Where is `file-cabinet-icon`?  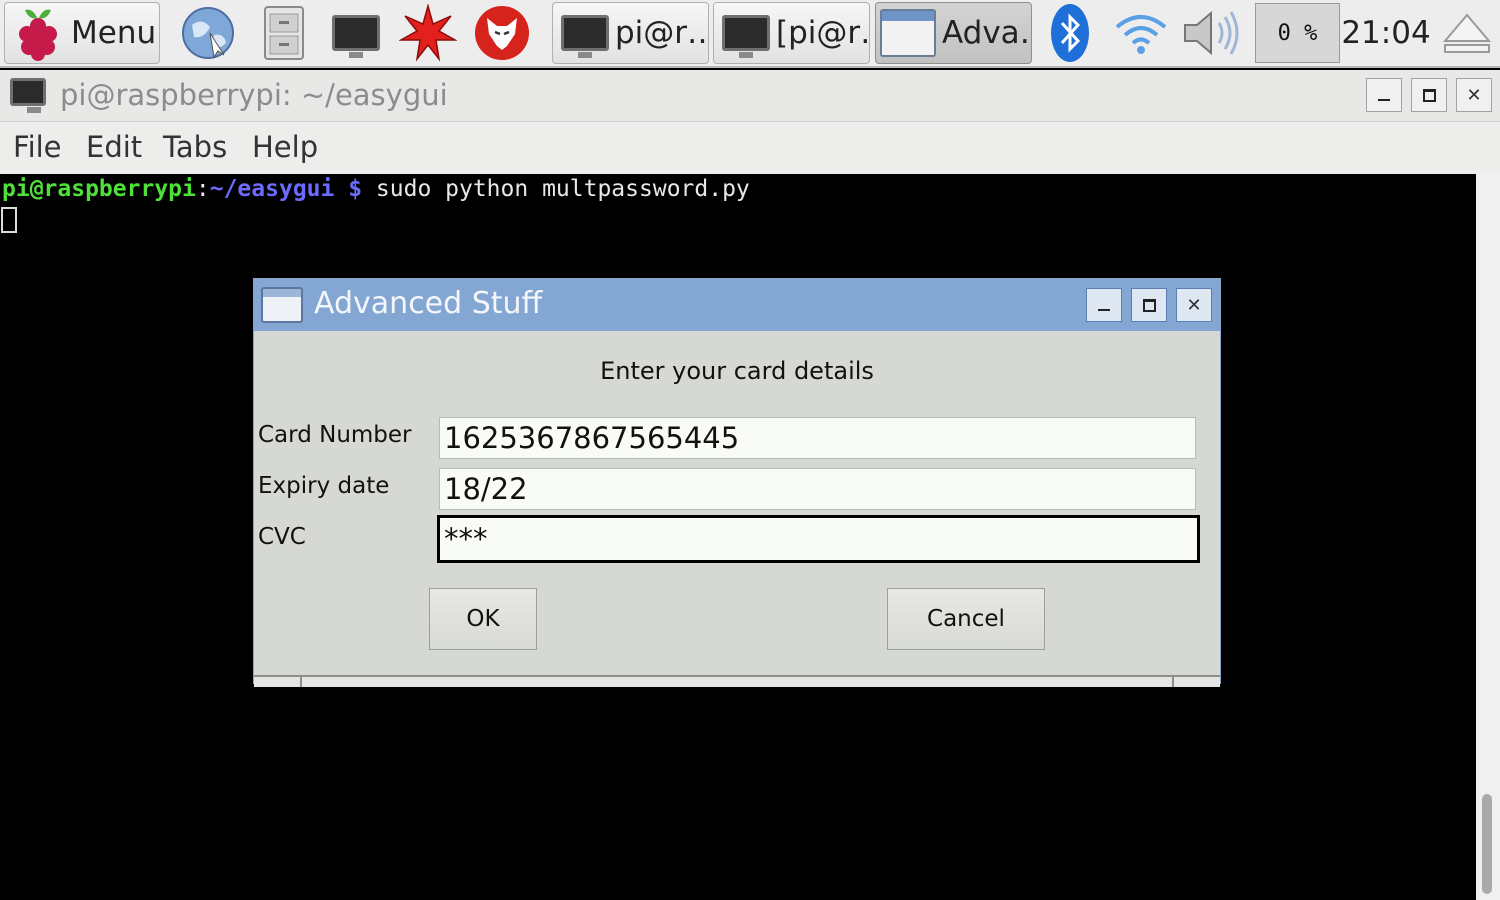 file-cabinet-icon is located at coordinates (284, 33).